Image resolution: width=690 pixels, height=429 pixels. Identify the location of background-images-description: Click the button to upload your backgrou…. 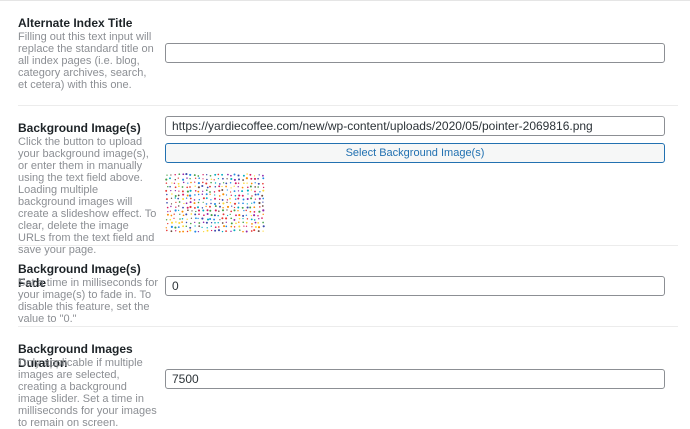
(87, 196).